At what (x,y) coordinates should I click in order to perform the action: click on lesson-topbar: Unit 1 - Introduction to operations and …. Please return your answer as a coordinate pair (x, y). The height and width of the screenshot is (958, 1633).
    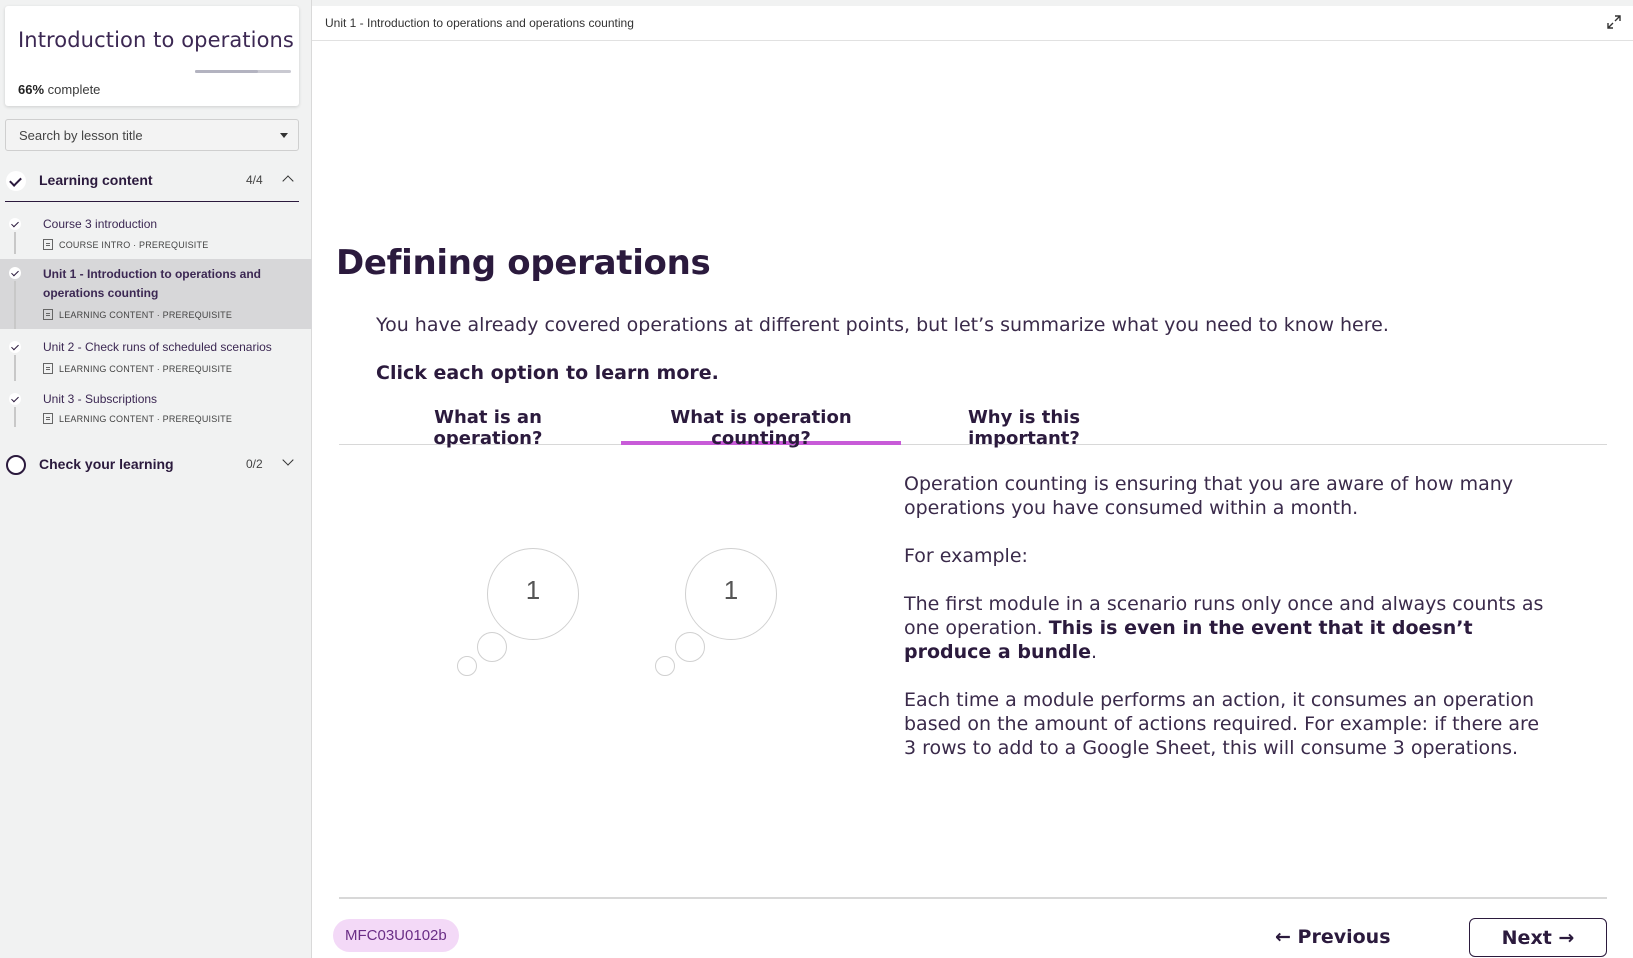
    Looking at the image, I should click on (972, 23).